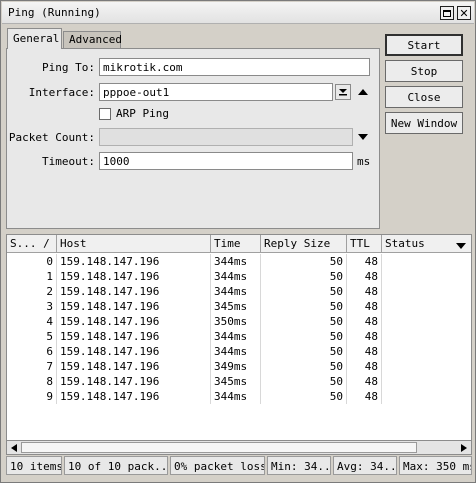 The height and width of the screenshot is (483, 476). What do you see at coordinates (464, 447) in the screenshot?
I see `scroll-right-icon` at bounding box center [464, 447].